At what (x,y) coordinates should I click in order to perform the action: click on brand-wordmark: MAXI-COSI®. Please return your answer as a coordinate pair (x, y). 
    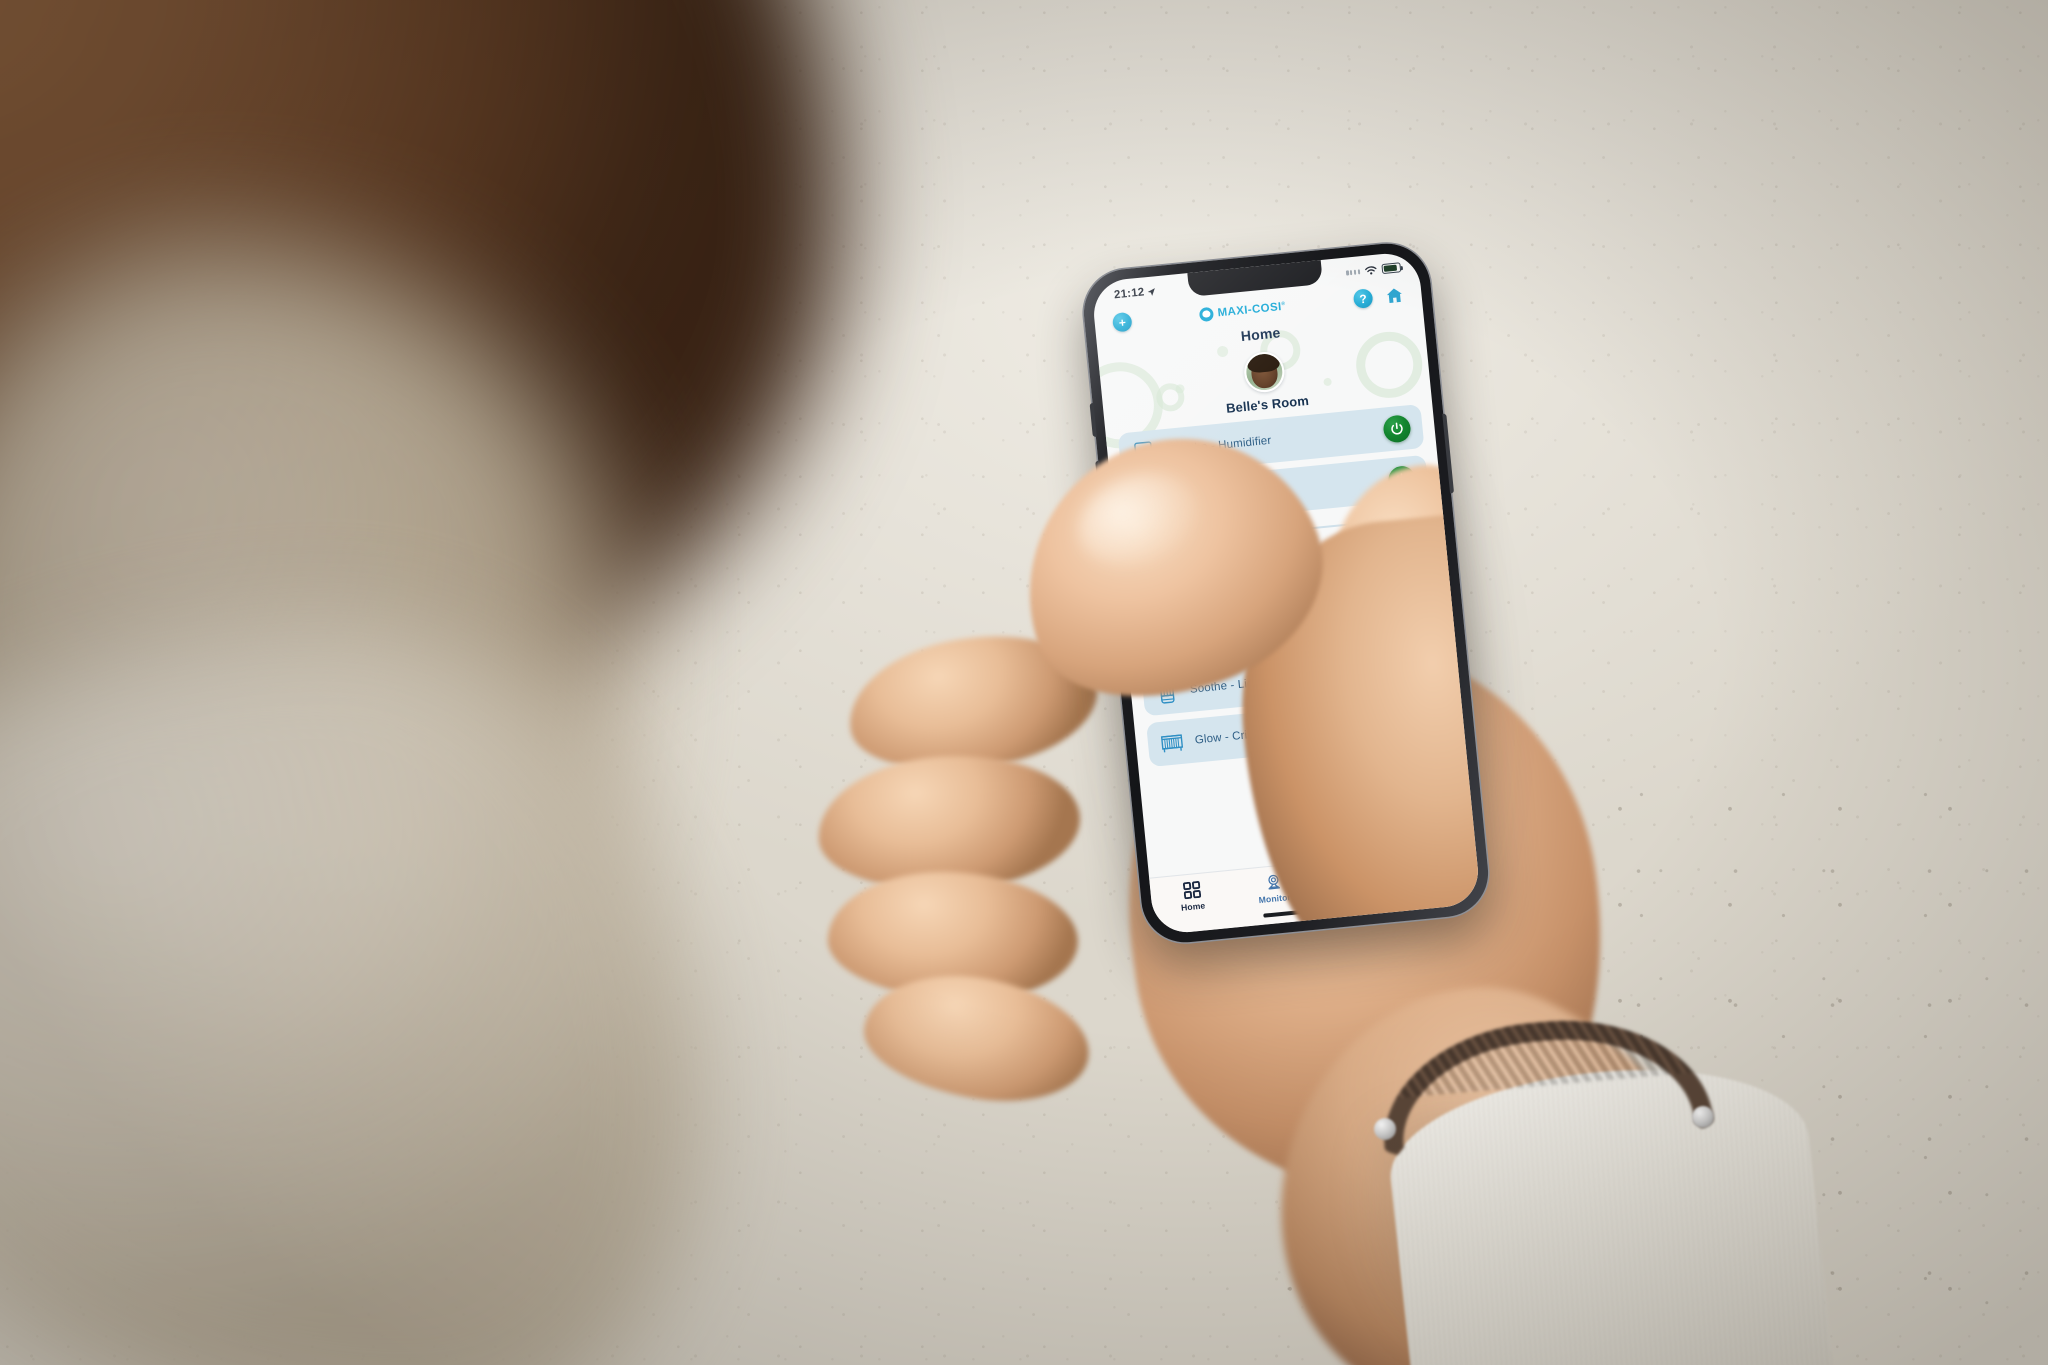
    Looking at the image, I should click on (1251, 309).